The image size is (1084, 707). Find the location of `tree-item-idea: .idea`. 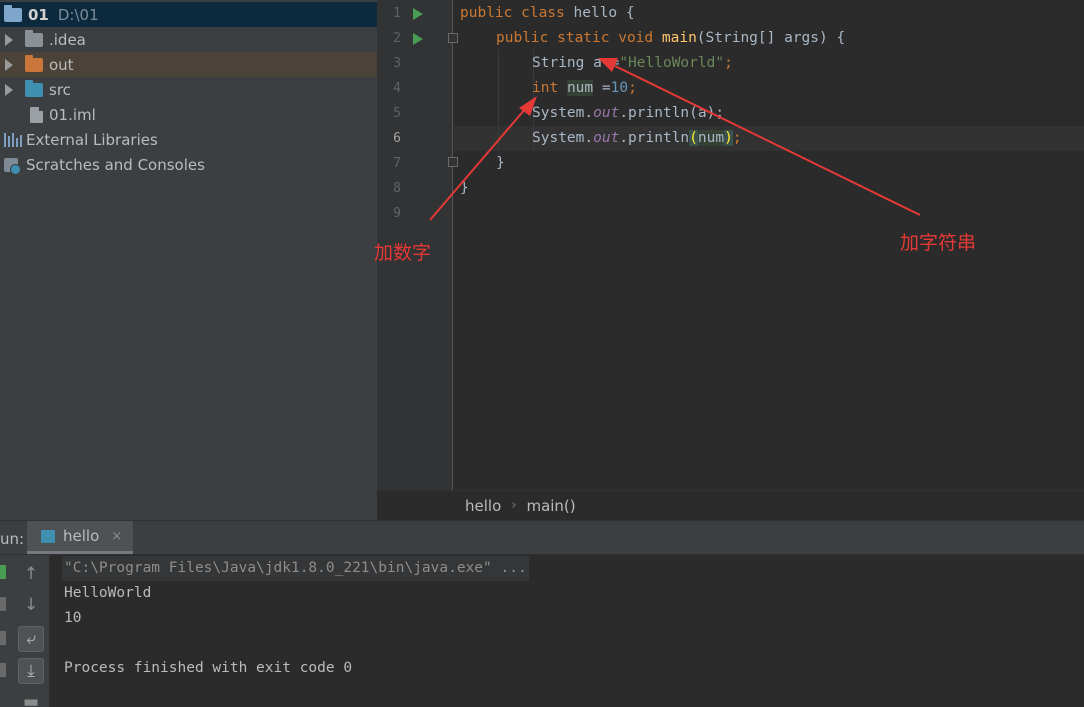

tree-item-idea: .idea is located at coordinates (188, 39).